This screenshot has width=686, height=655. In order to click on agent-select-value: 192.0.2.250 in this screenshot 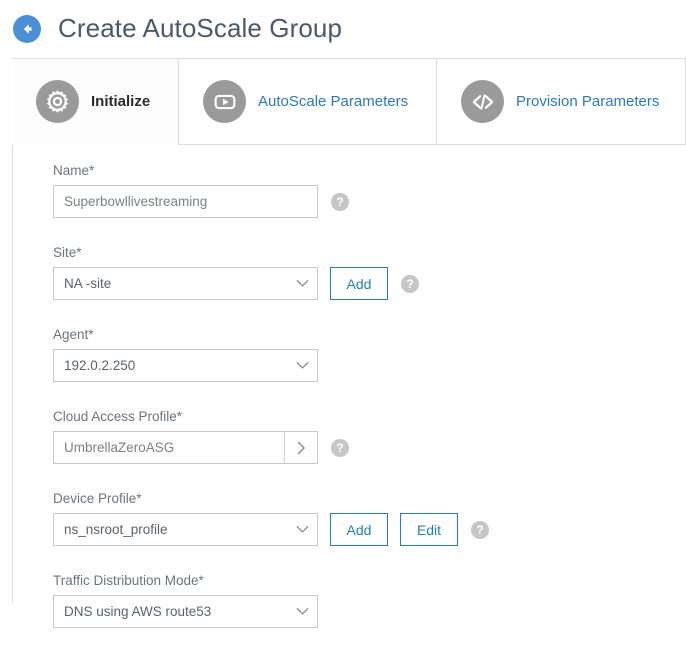, I will do `click(100, 365)`.